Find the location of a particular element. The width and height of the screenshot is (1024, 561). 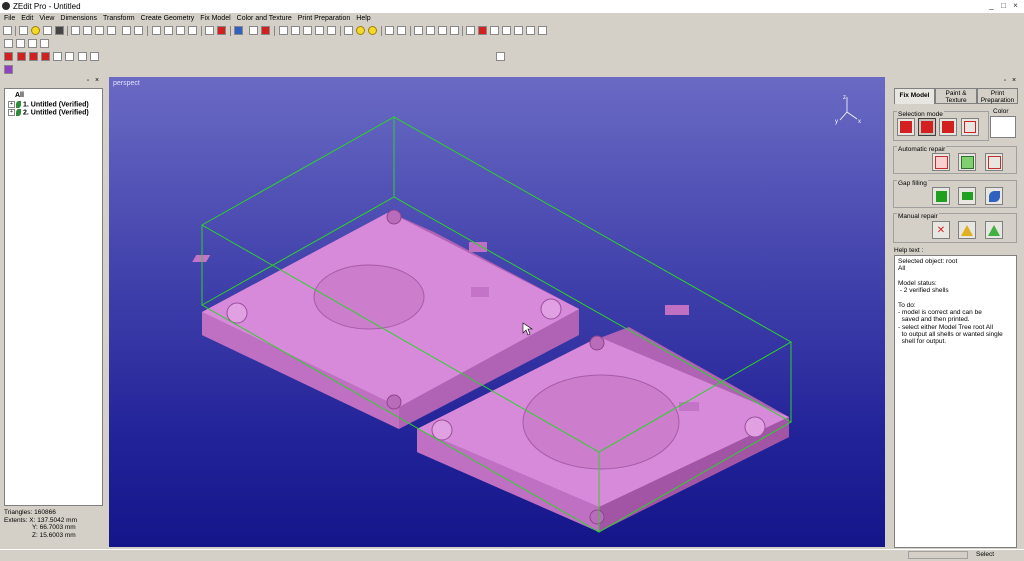

select-face-icon is located at coordinates (265, 30).